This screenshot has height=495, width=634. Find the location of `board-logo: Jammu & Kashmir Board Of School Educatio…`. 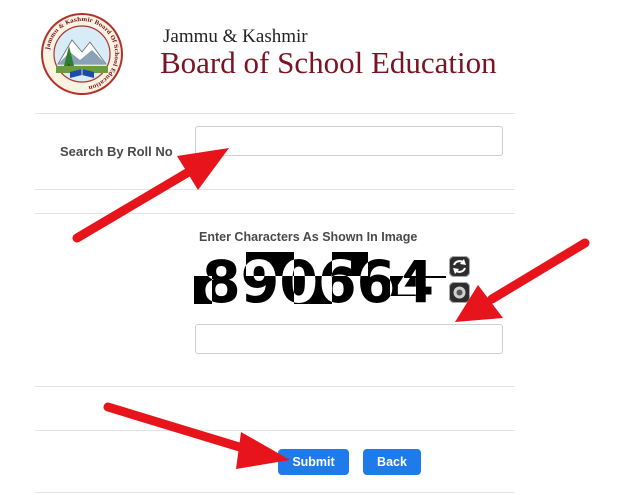

board-logo: Jammu & Kashmir Board Of School Educatio… is located at coordinates (82, 54).